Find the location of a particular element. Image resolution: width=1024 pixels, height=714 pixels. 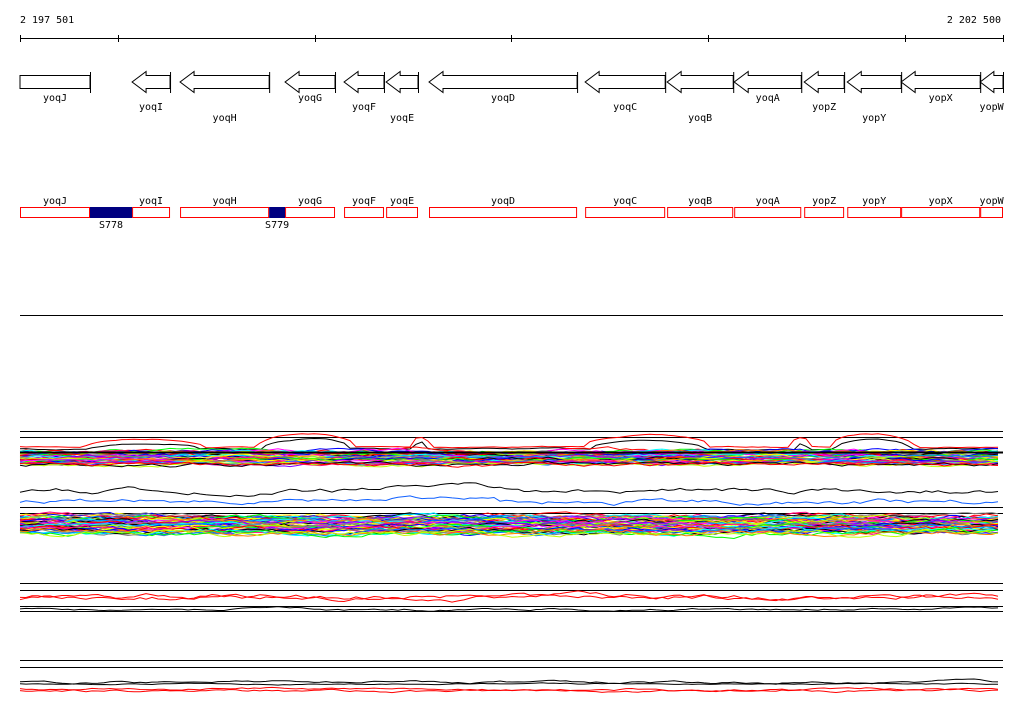

gene-label: yopX is located at coordinates (941, 98).